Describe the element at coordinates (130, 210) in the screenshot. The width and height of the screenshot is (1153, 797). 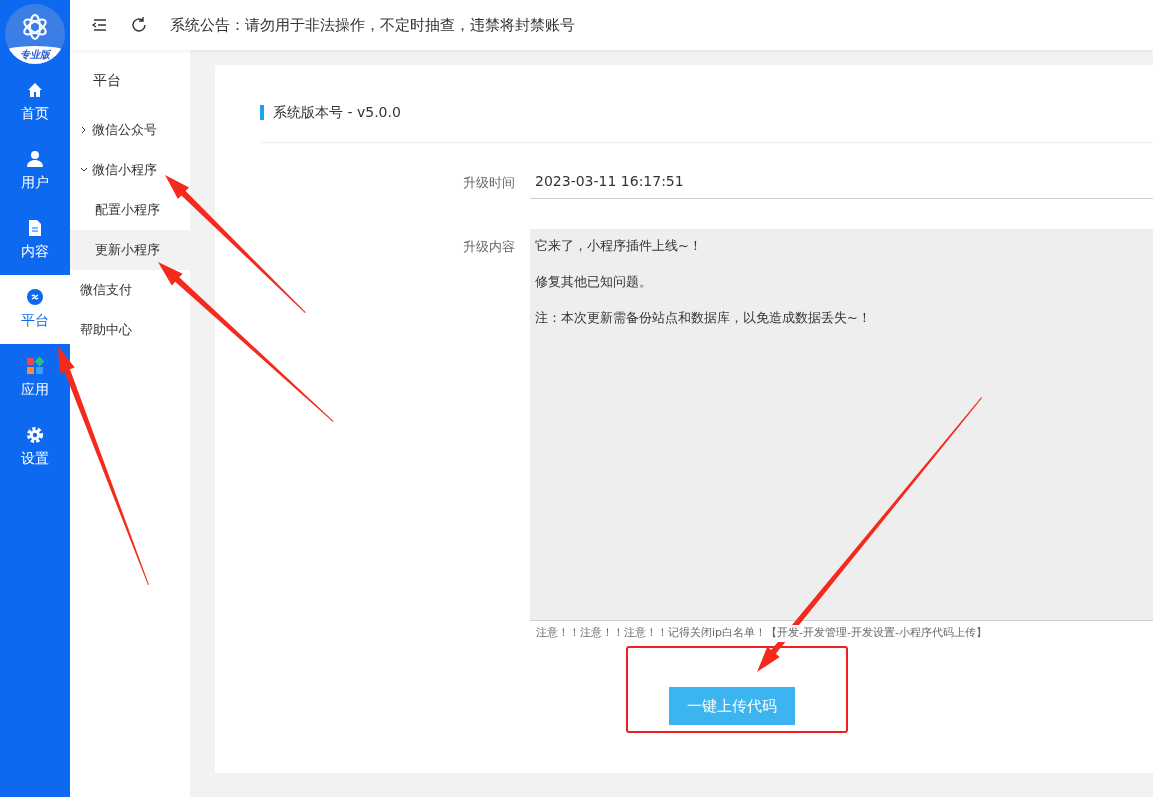
I see `menu-item: 配置小程序` at that location.